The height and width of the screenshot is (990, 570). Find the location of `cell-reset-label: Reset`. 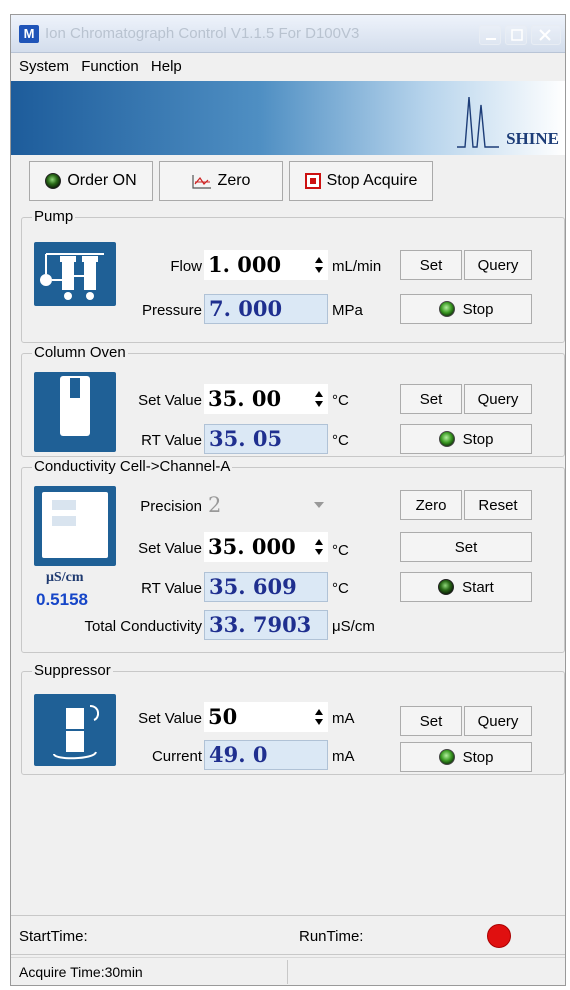

cell-reset-label: Reset is located at coordinates (498, 505).